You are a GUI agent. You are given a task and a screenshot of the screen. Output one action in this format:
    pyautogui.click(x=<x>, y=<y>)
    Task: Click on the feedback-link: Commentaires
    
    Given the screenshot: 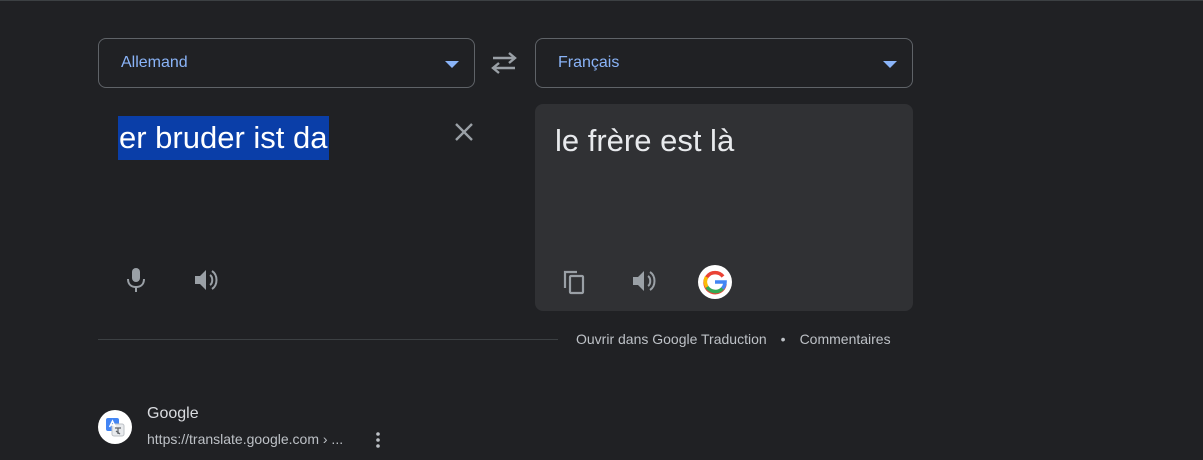 What is the action you would take?
    pyautogui.click(x=845, y=339)
    